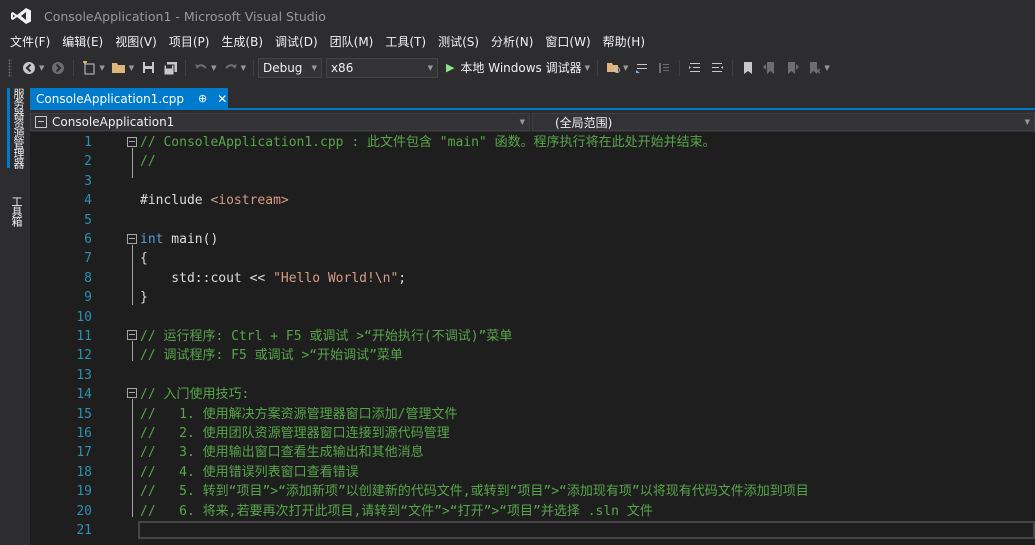 This screenshot has height=545, width=1035. What do you see at coordinates (144, 298) in the screenshot?
I see `code-token: }` at bounding box center [144, 298].